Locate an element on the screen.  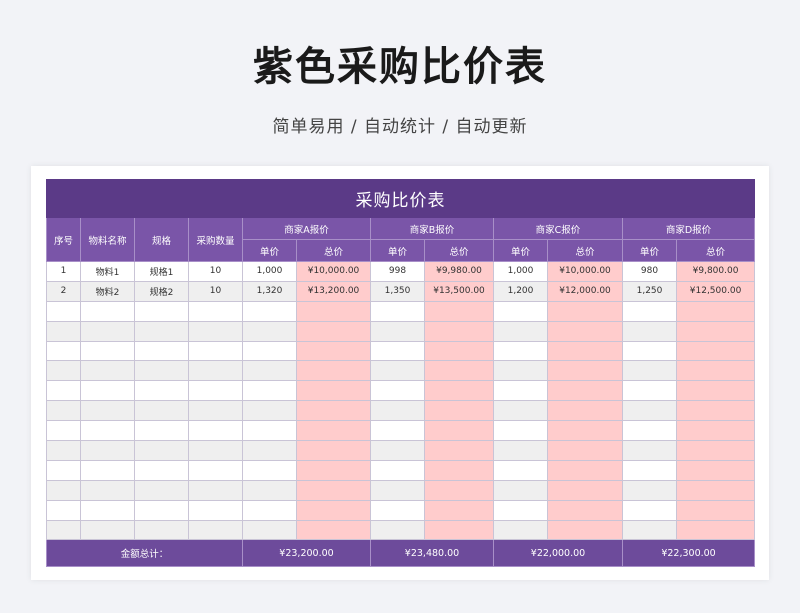
cell-total: ¥12,500.00 is located at coordinates (715, 291).